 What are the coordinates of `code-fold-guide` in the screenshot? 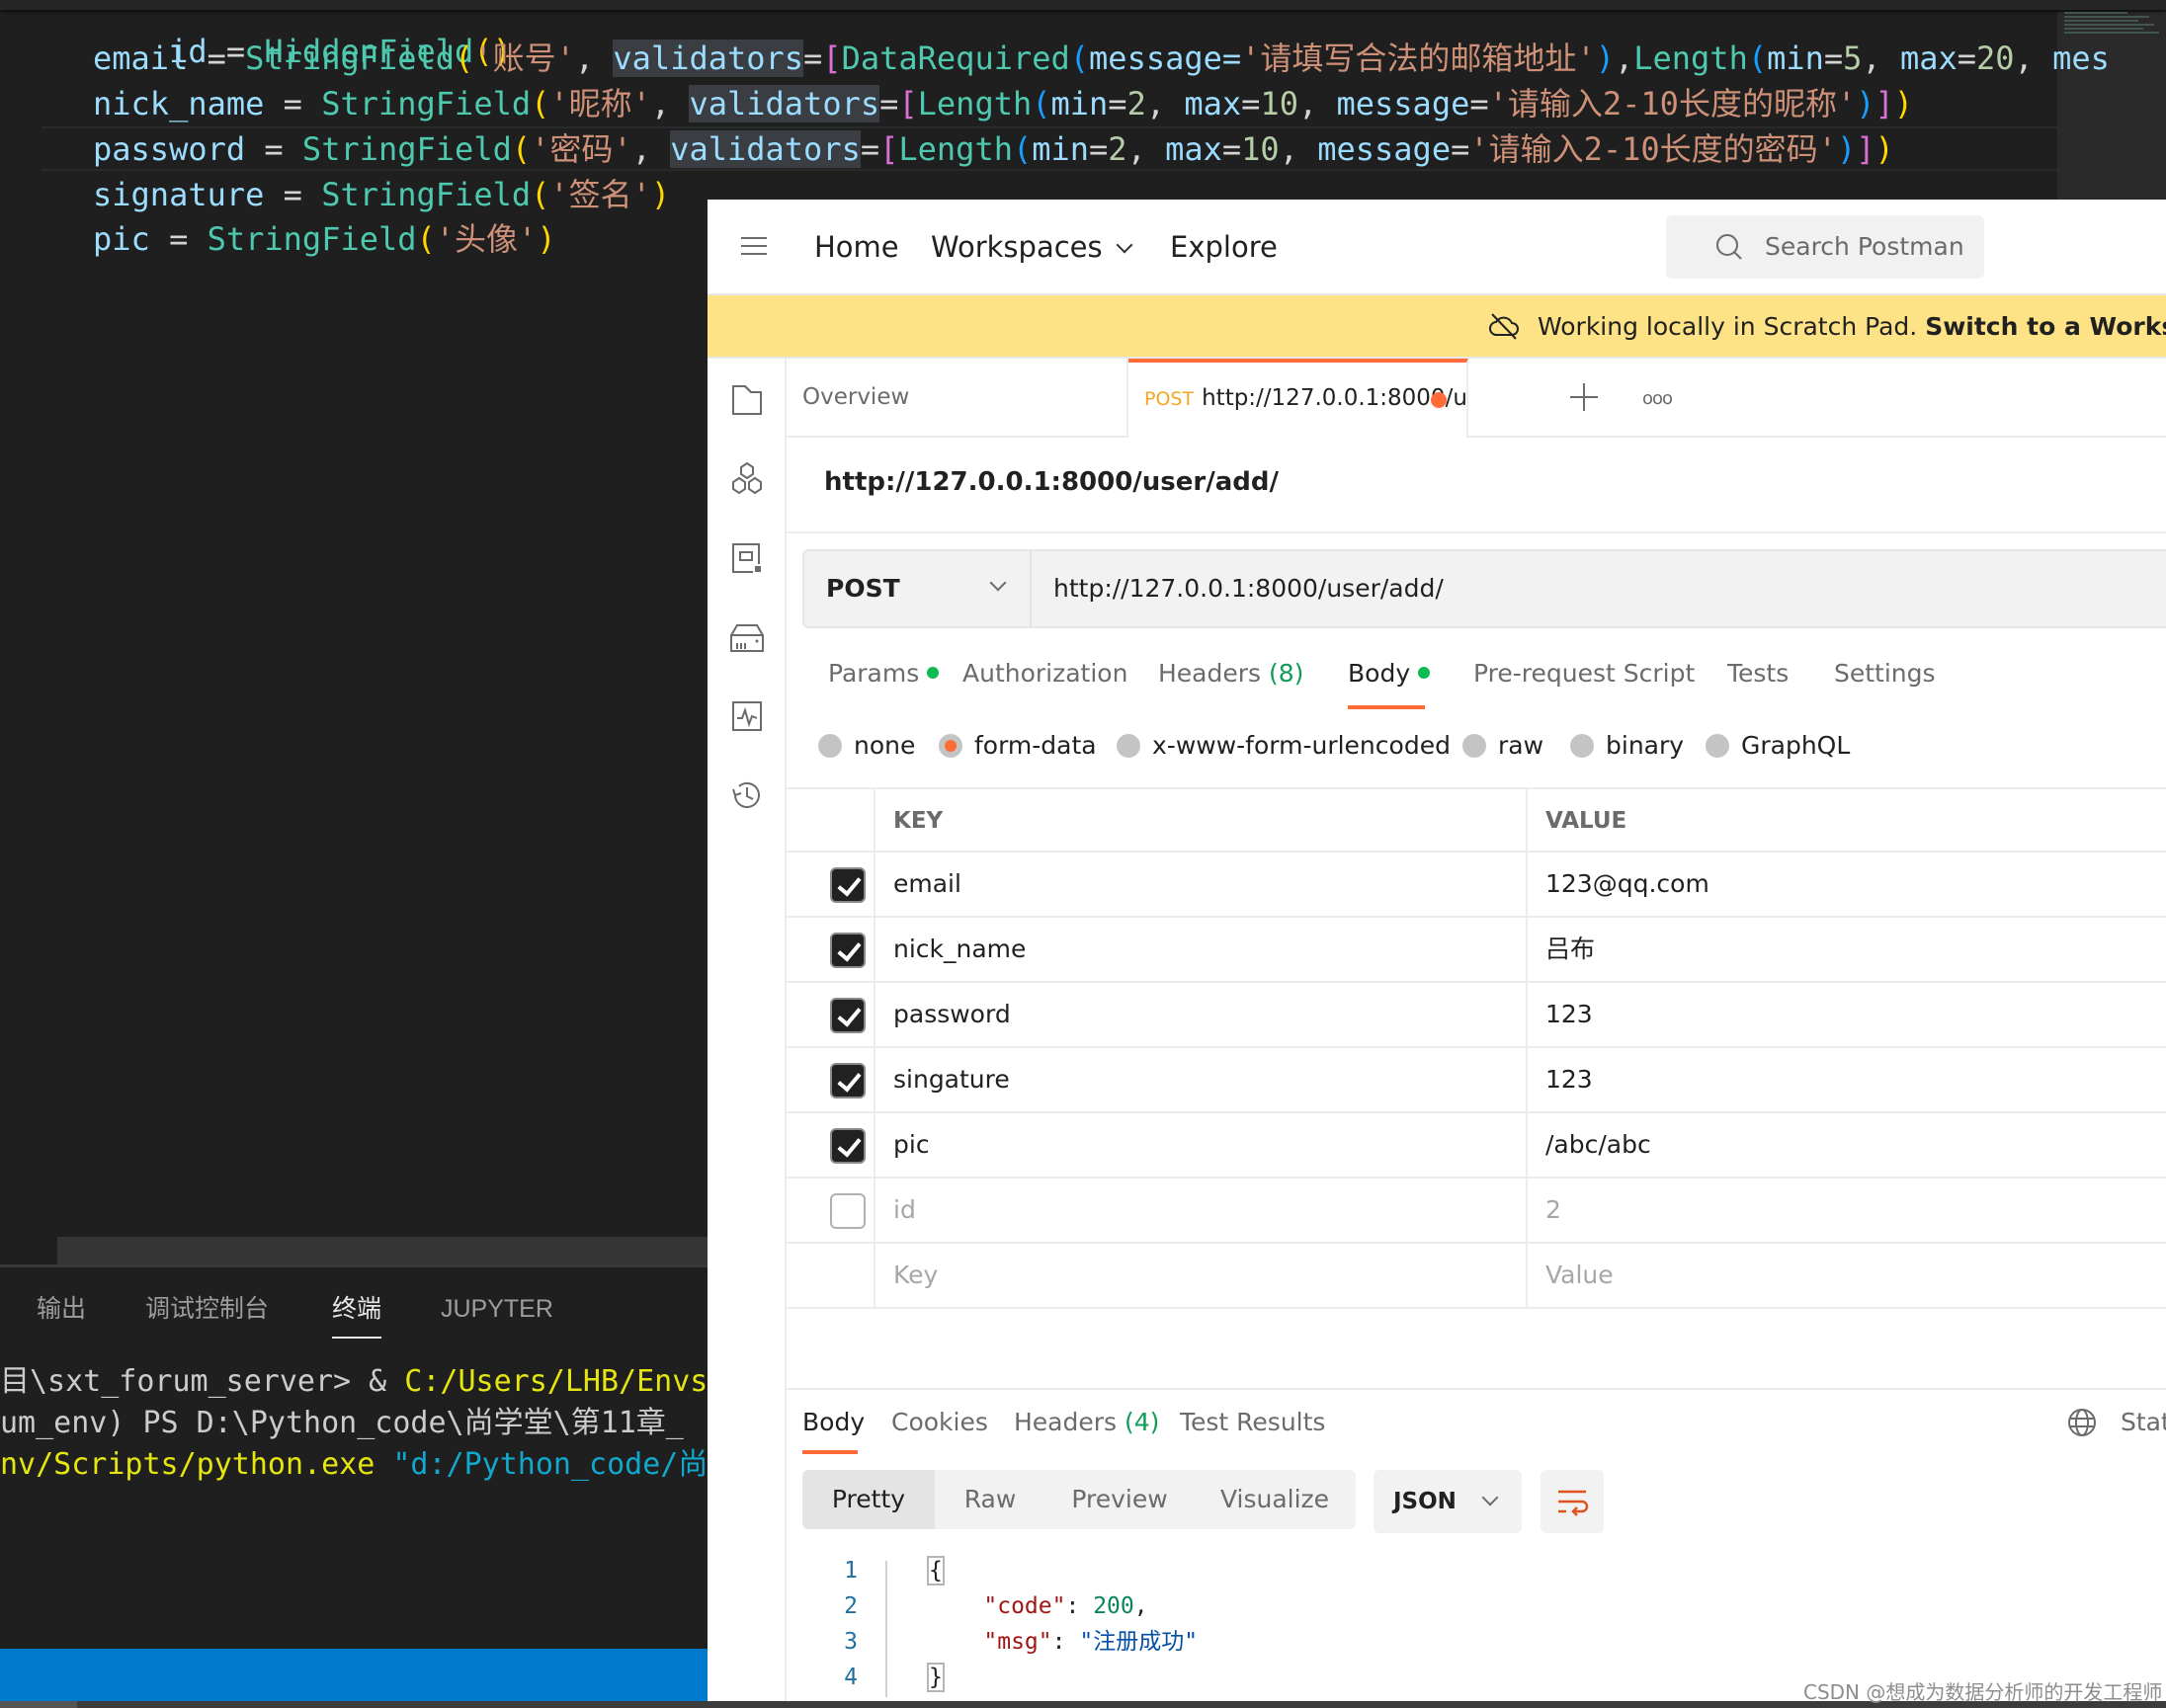 It's located at (886, 1629).